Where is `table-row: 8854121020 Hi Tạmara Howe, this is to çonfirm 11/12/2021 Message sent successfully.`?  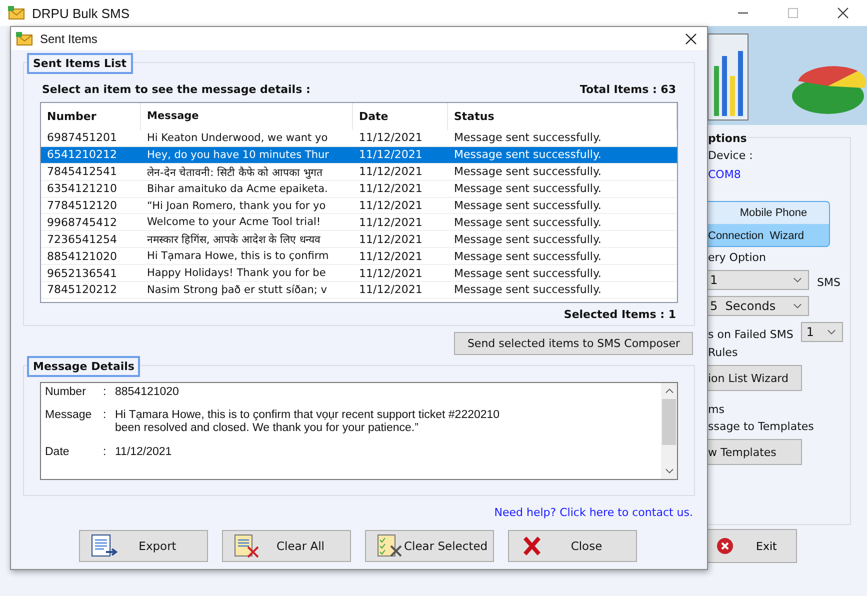
table-row: 8854121020 Hi Tạmara Howe, this is to çonfirm 11/12/2021 Message sent successfully. is located at coordinates (359, 257).